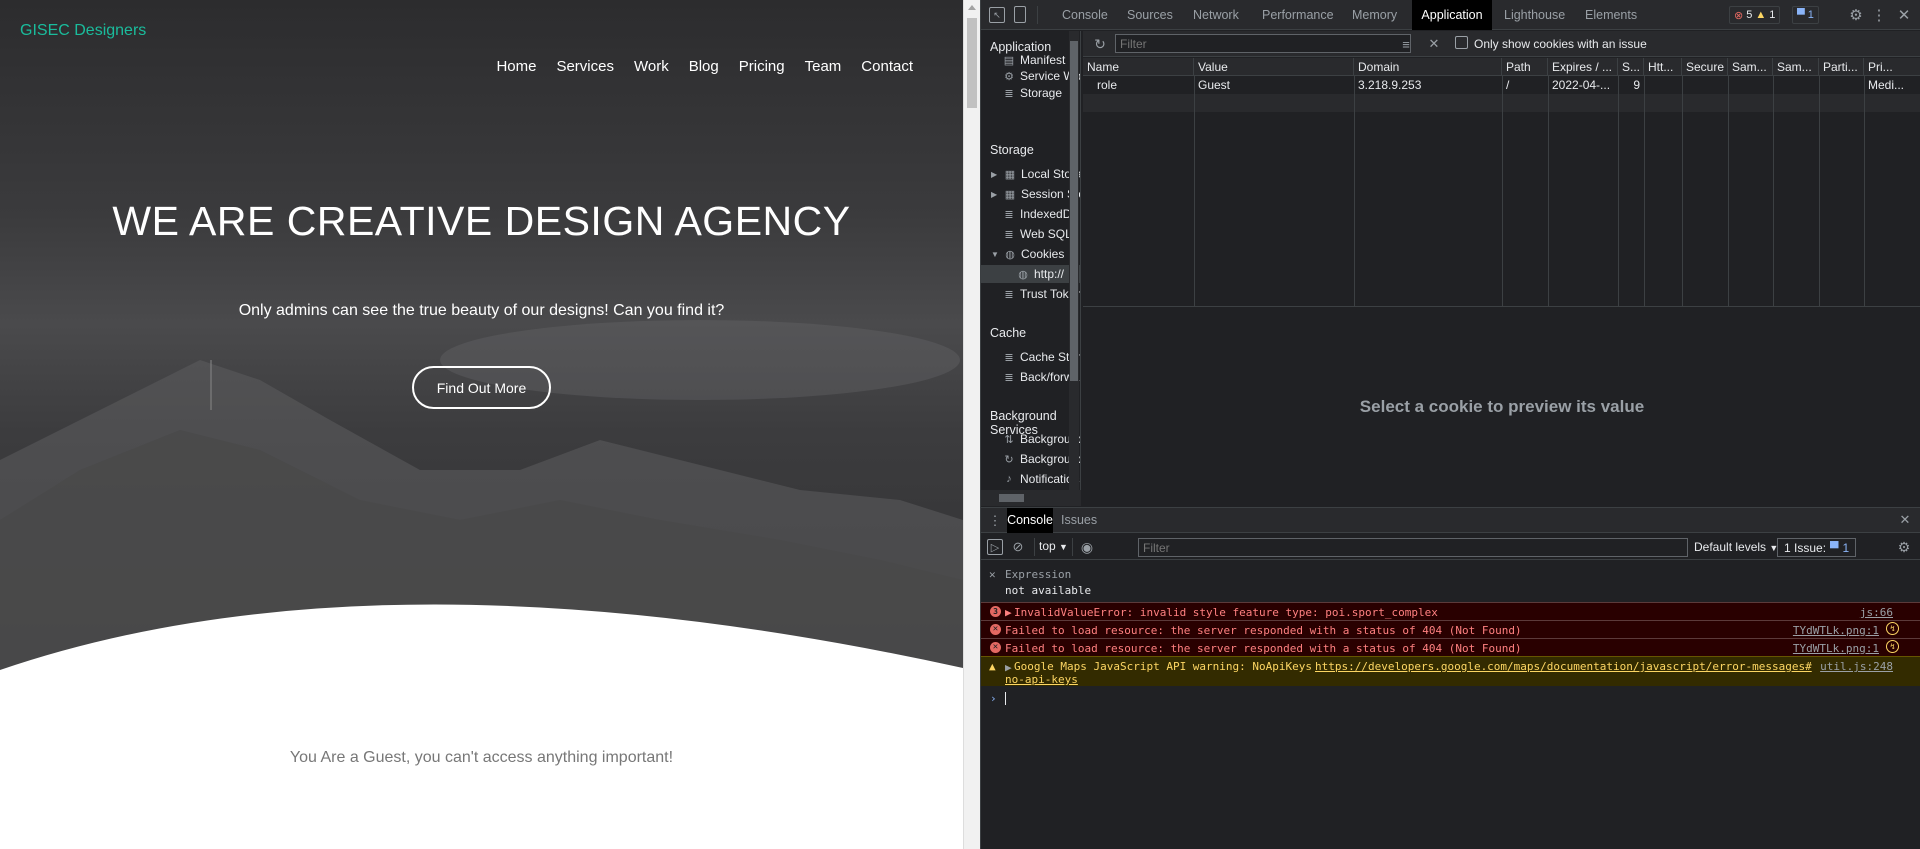 This screenshot has width=1920, height=849. Describe the element at coordinates (1037, 234) in the screenshot. I see `sidebar-item-web-sql: ≣ Web SQL` at that location.